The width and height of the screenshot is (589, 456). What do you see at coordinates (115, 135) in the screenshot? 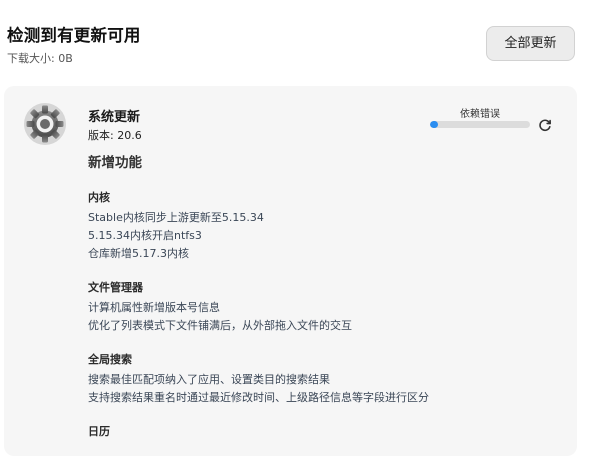
I see `app-version: 版本: 20.6` at bounding box center [115, 135].